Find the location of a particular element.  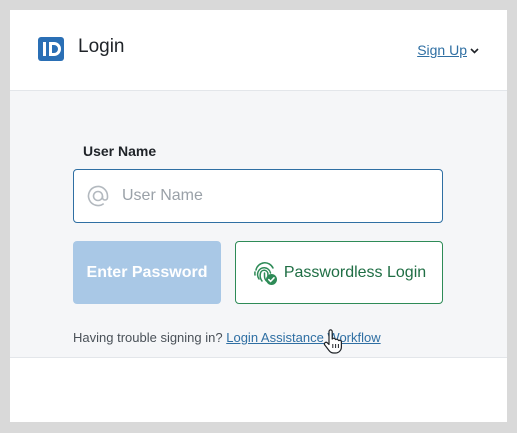

chevron-down-icon is located at coordinates (474, 51).